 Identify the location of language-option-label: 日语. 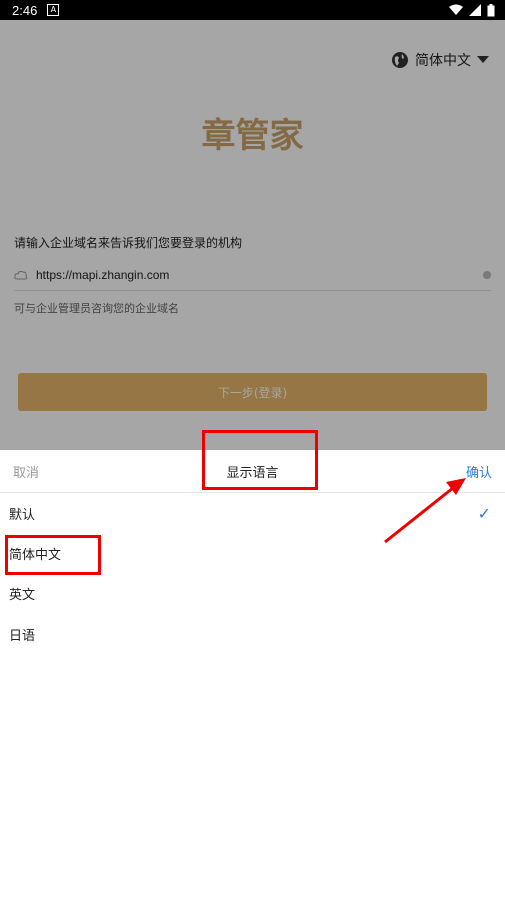
(22, 636).